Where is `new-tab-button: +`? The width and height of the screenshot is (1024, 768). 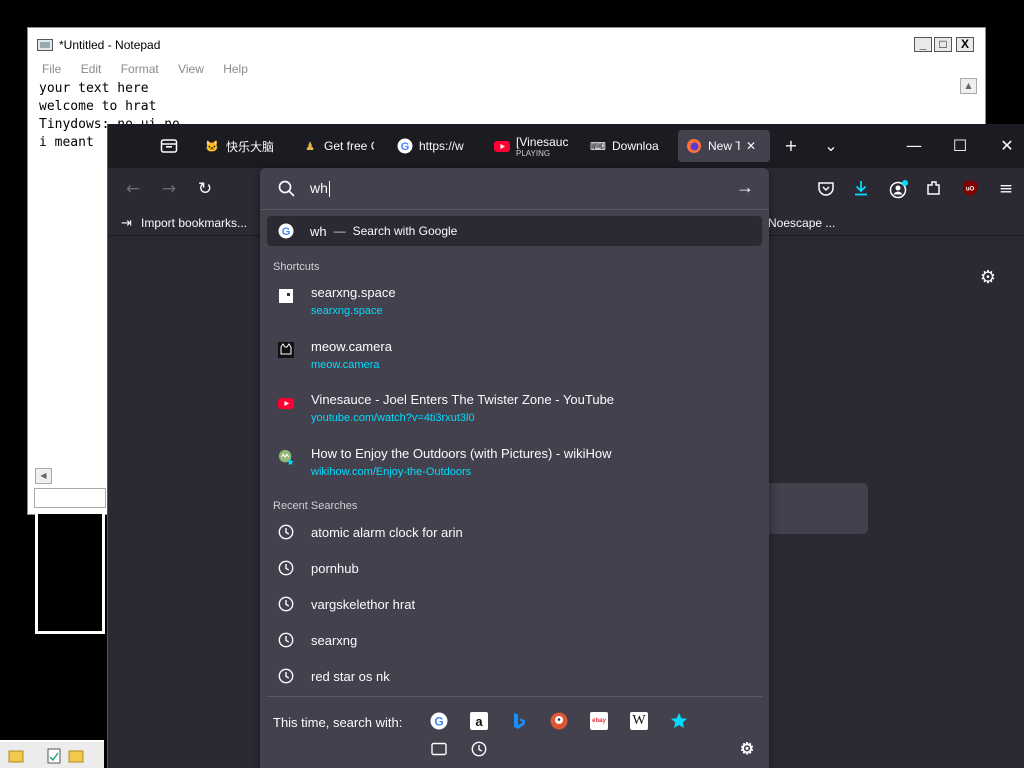 new-tab-button: + is located at coordinates (791, 146).